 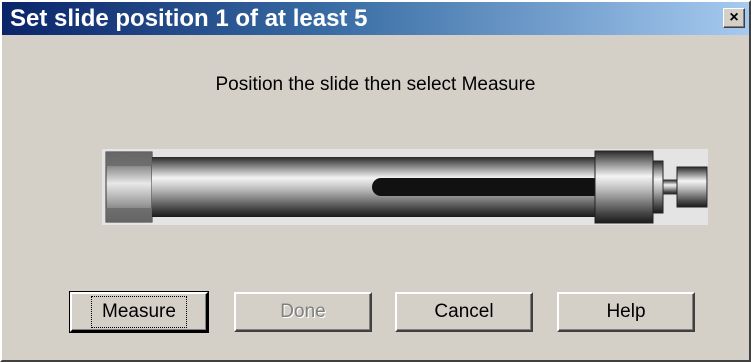 I want to click on measure-button-label: Measure, so click(x=139, y=312).